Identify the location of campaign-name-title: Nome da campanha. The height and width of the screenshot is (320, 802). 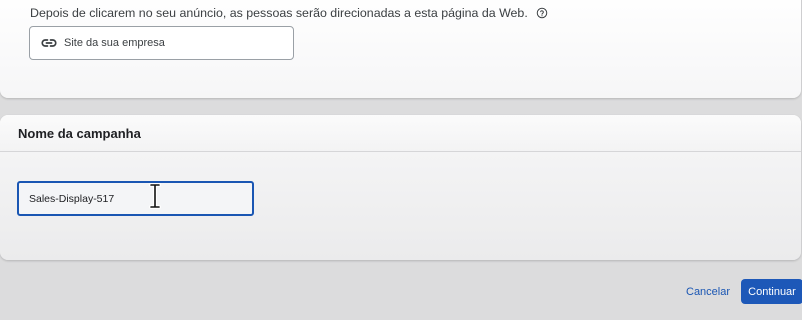
(79, 133).